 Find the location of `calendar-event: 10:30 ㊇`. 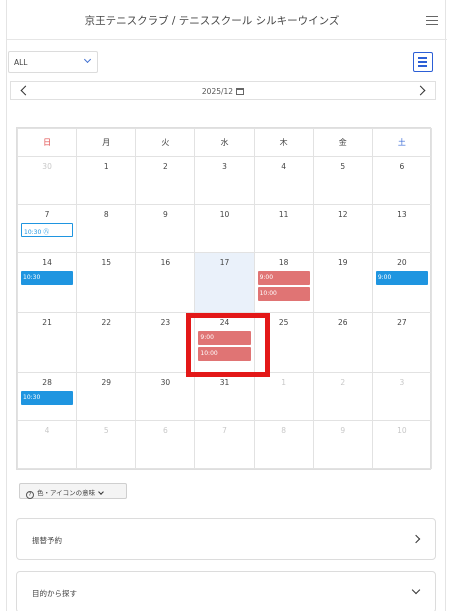

calendar-event: 10:30 ㊇ is located at coordinates (47, 230).